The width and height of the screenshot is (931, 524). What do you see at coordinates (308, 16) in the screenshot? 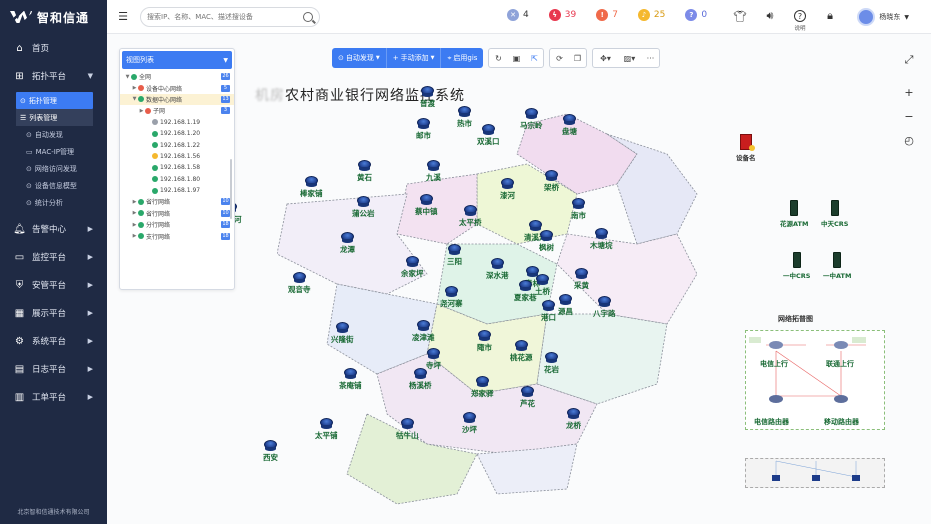
I see `search-icon` at bounding box center [308, 16].